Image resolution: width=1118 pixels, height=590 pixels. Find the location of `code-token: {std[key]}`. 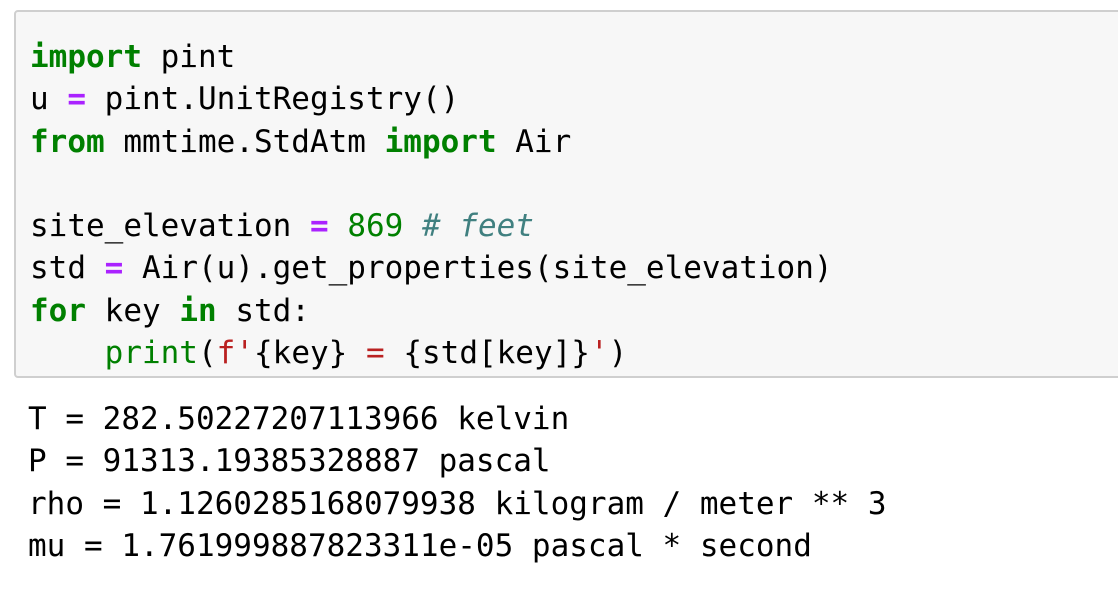

code-token: {std[key]} is located at coordinates (496, 353).